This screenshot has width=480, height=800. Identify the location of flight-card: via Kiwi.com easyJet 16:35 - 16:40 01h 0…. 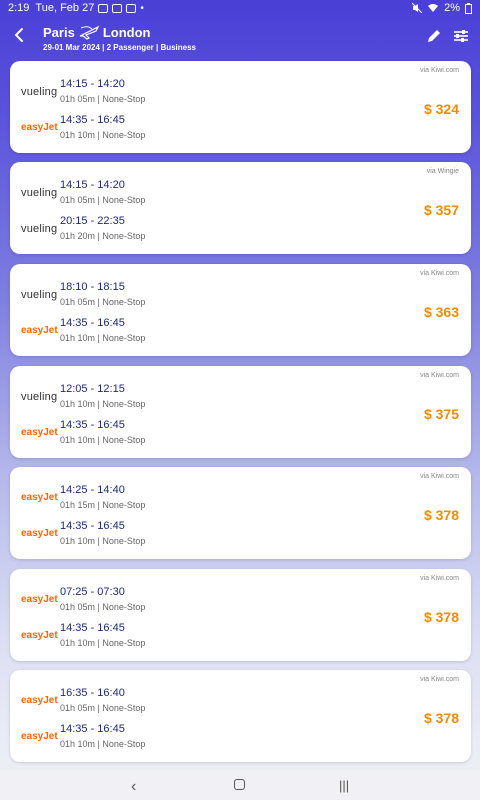
(240, 716).